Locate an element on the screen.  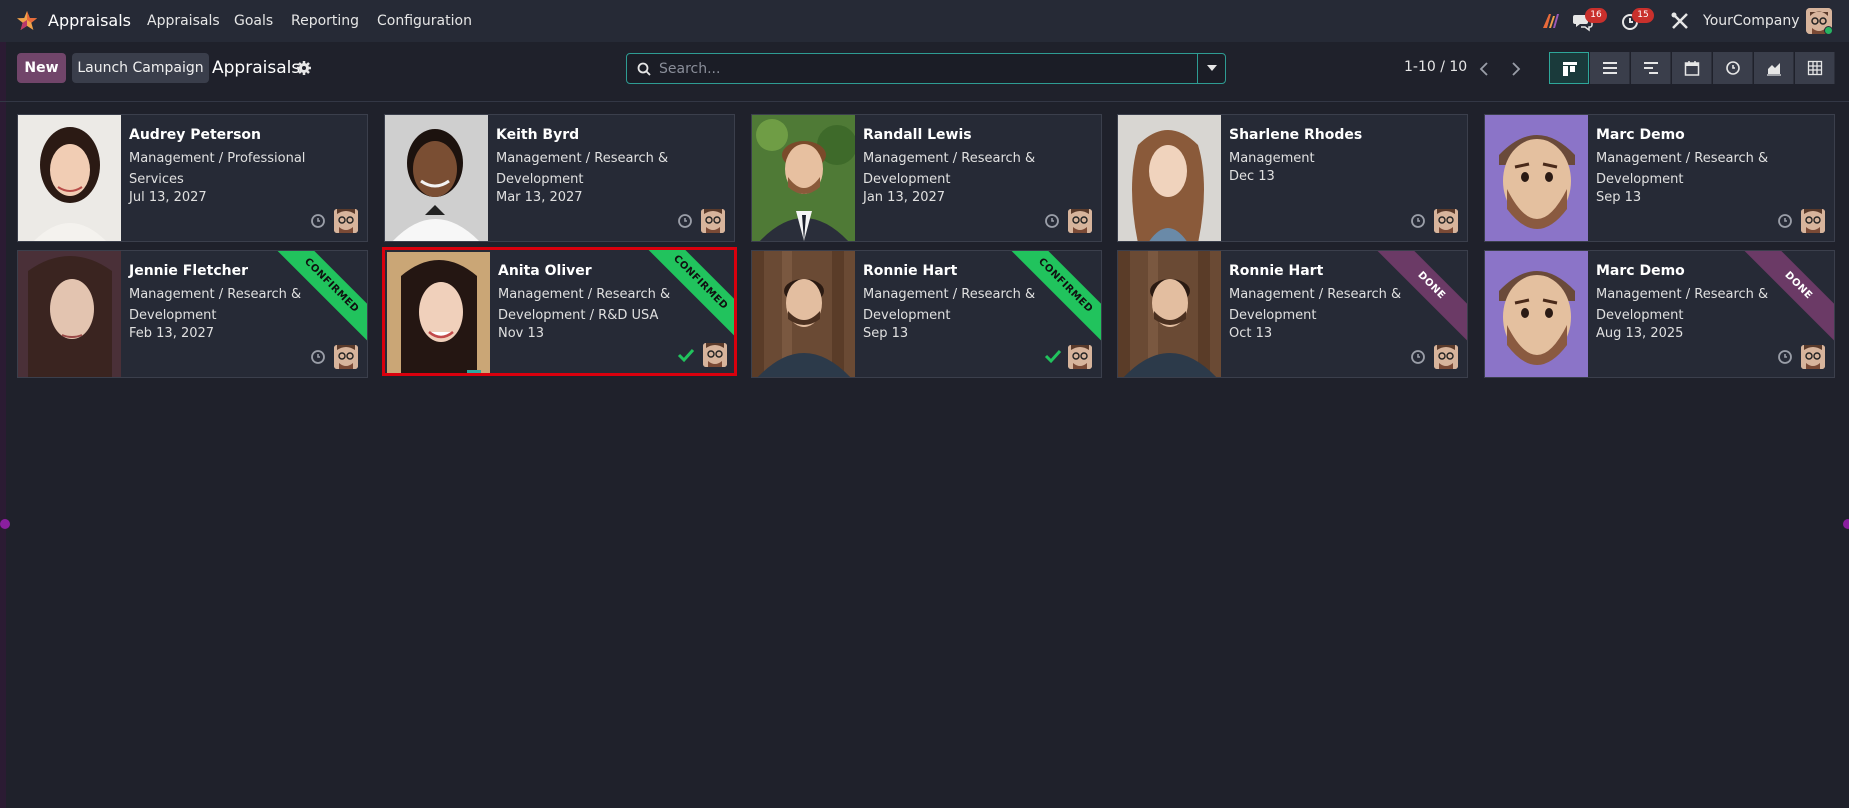
employee-name: Audrey Peterson is located at coordinates (195, 135).